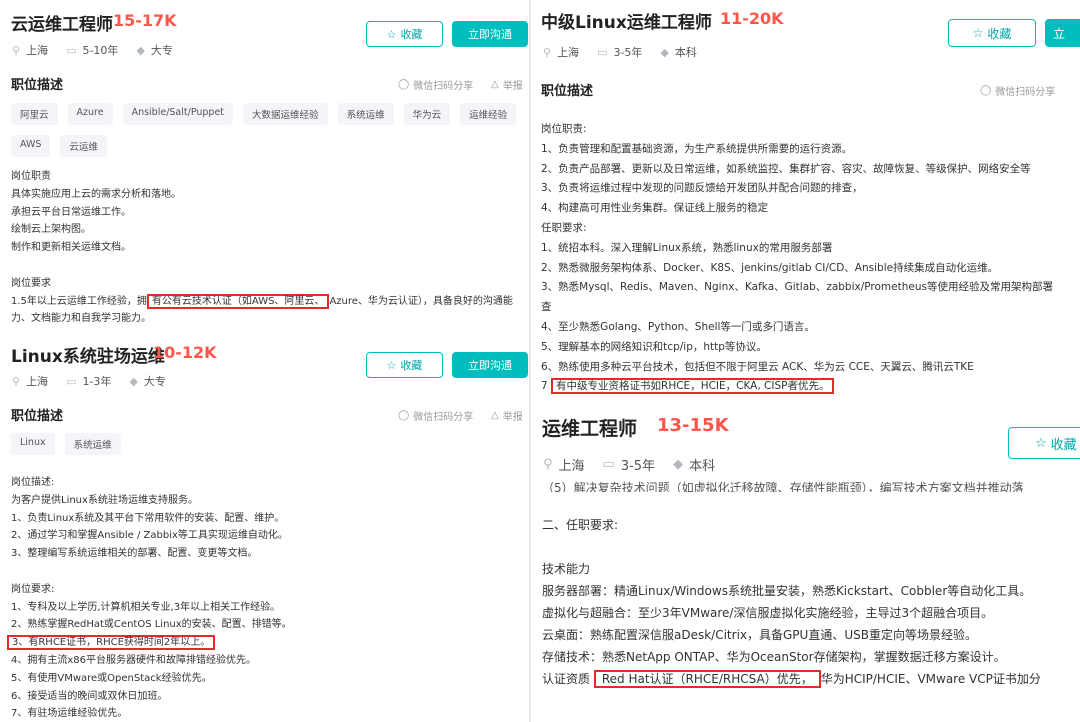  Describe the element at coordinates (930, 679) in the screenshot. I see `cert-text: 华为HCIP/HCIE、VMware VCP证书加分` at that location.